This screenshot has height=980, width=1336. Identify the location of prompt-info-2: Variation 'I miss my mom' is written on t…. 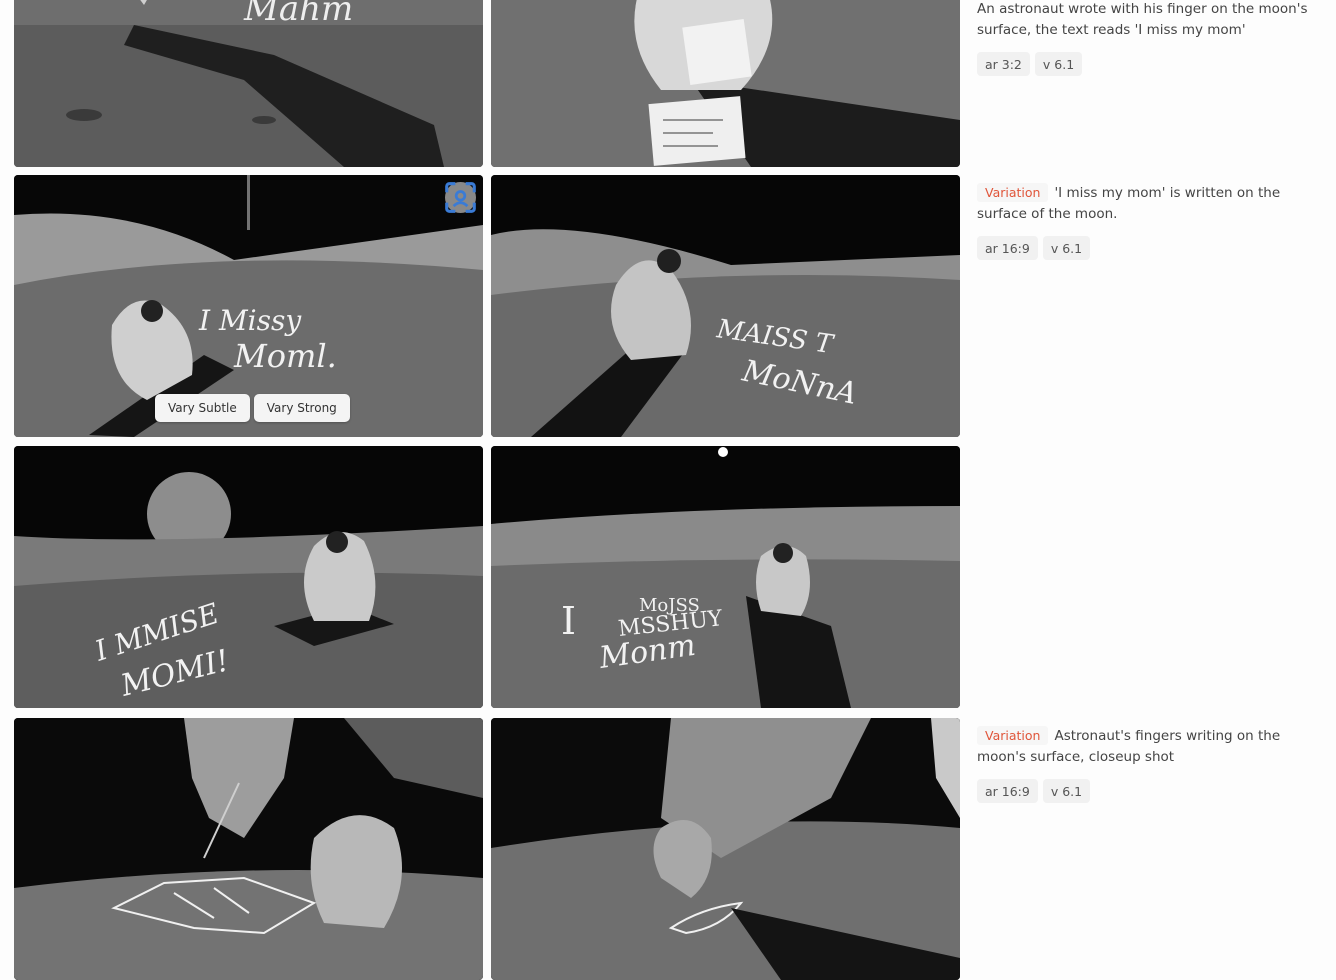
(1147, 221).